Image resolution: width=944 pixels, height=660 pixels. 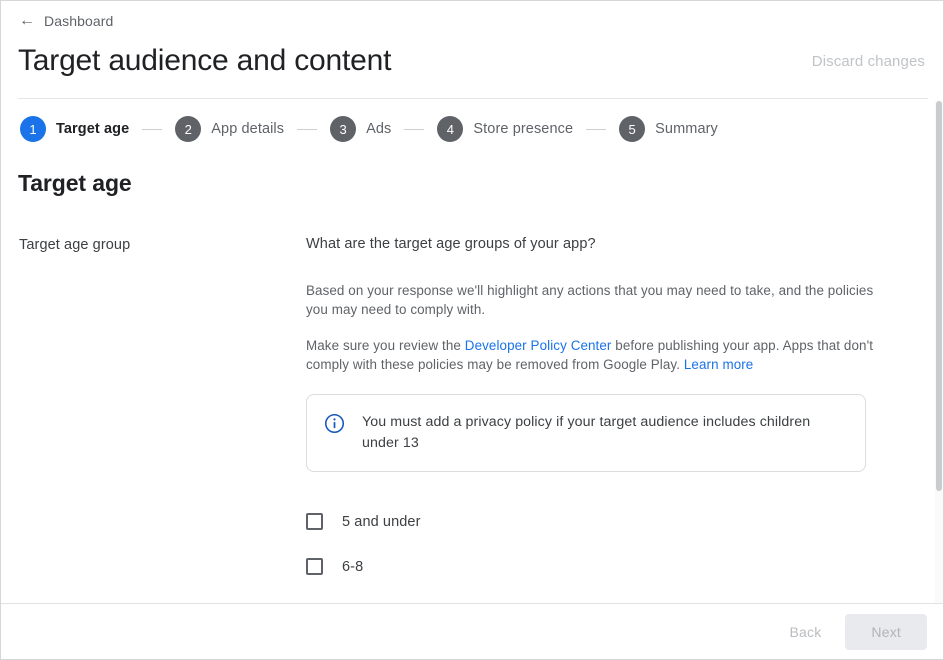 I want to click on info-circle-icon, so click(x=334, y=426).